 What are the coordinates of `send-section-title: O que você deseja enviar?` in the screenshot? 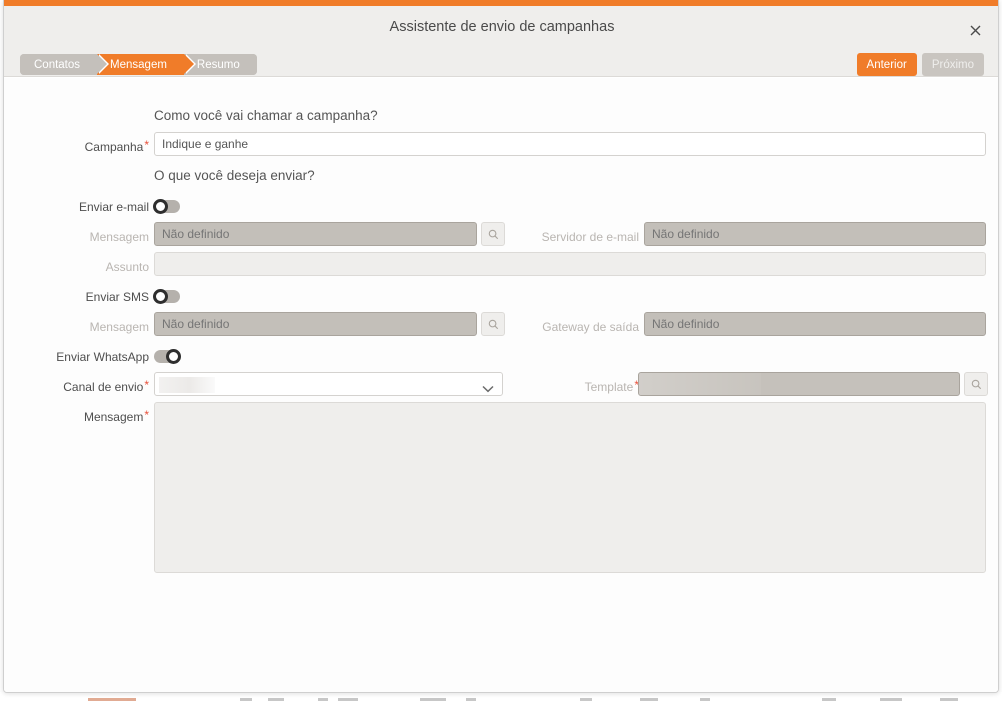 It's located at (234, 175).